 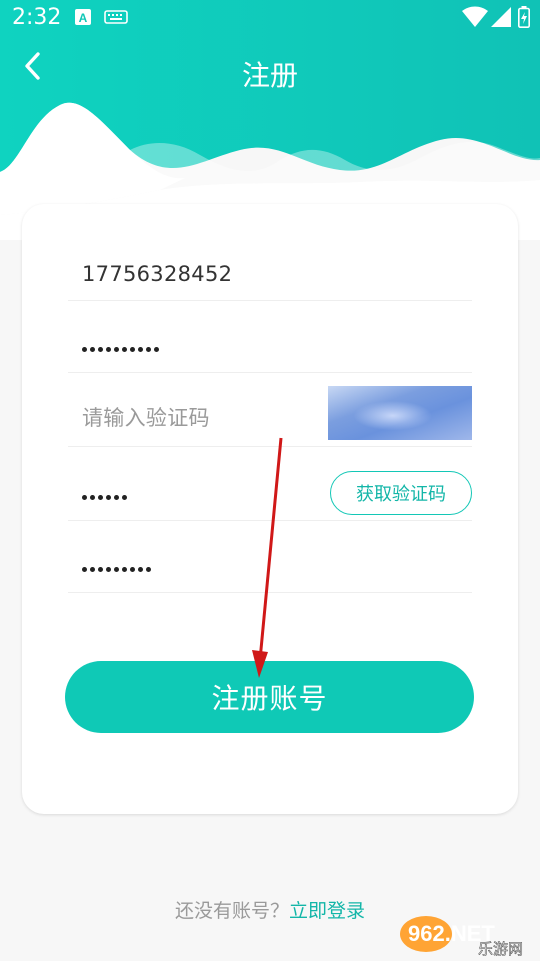 What do you see at coordinates (400, 413) in the screenshot?
I see `captcha-image` at bounding box center [400, 413].